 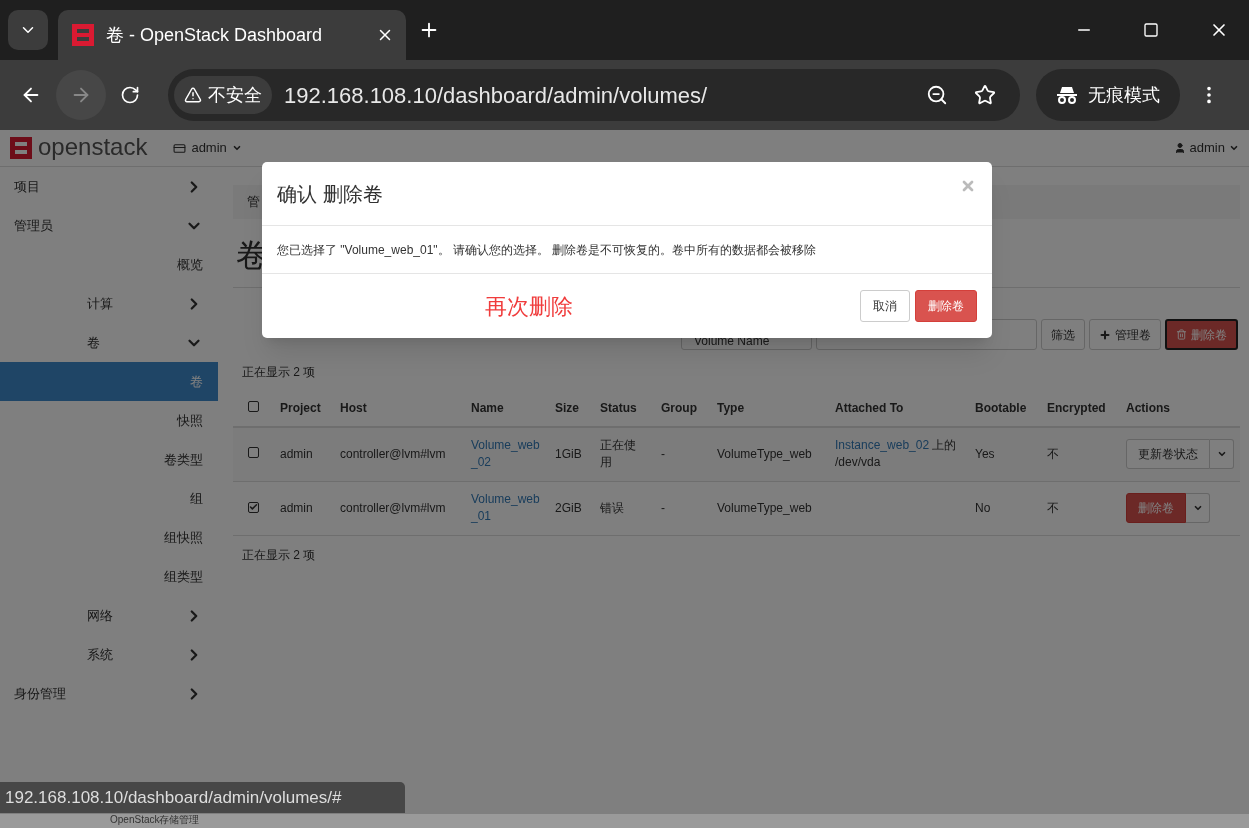 What do you see at coordinates (1168, 454) in the screenshot?
I see `action-button: 更新卷状态` at bounding box center [1168, 454].